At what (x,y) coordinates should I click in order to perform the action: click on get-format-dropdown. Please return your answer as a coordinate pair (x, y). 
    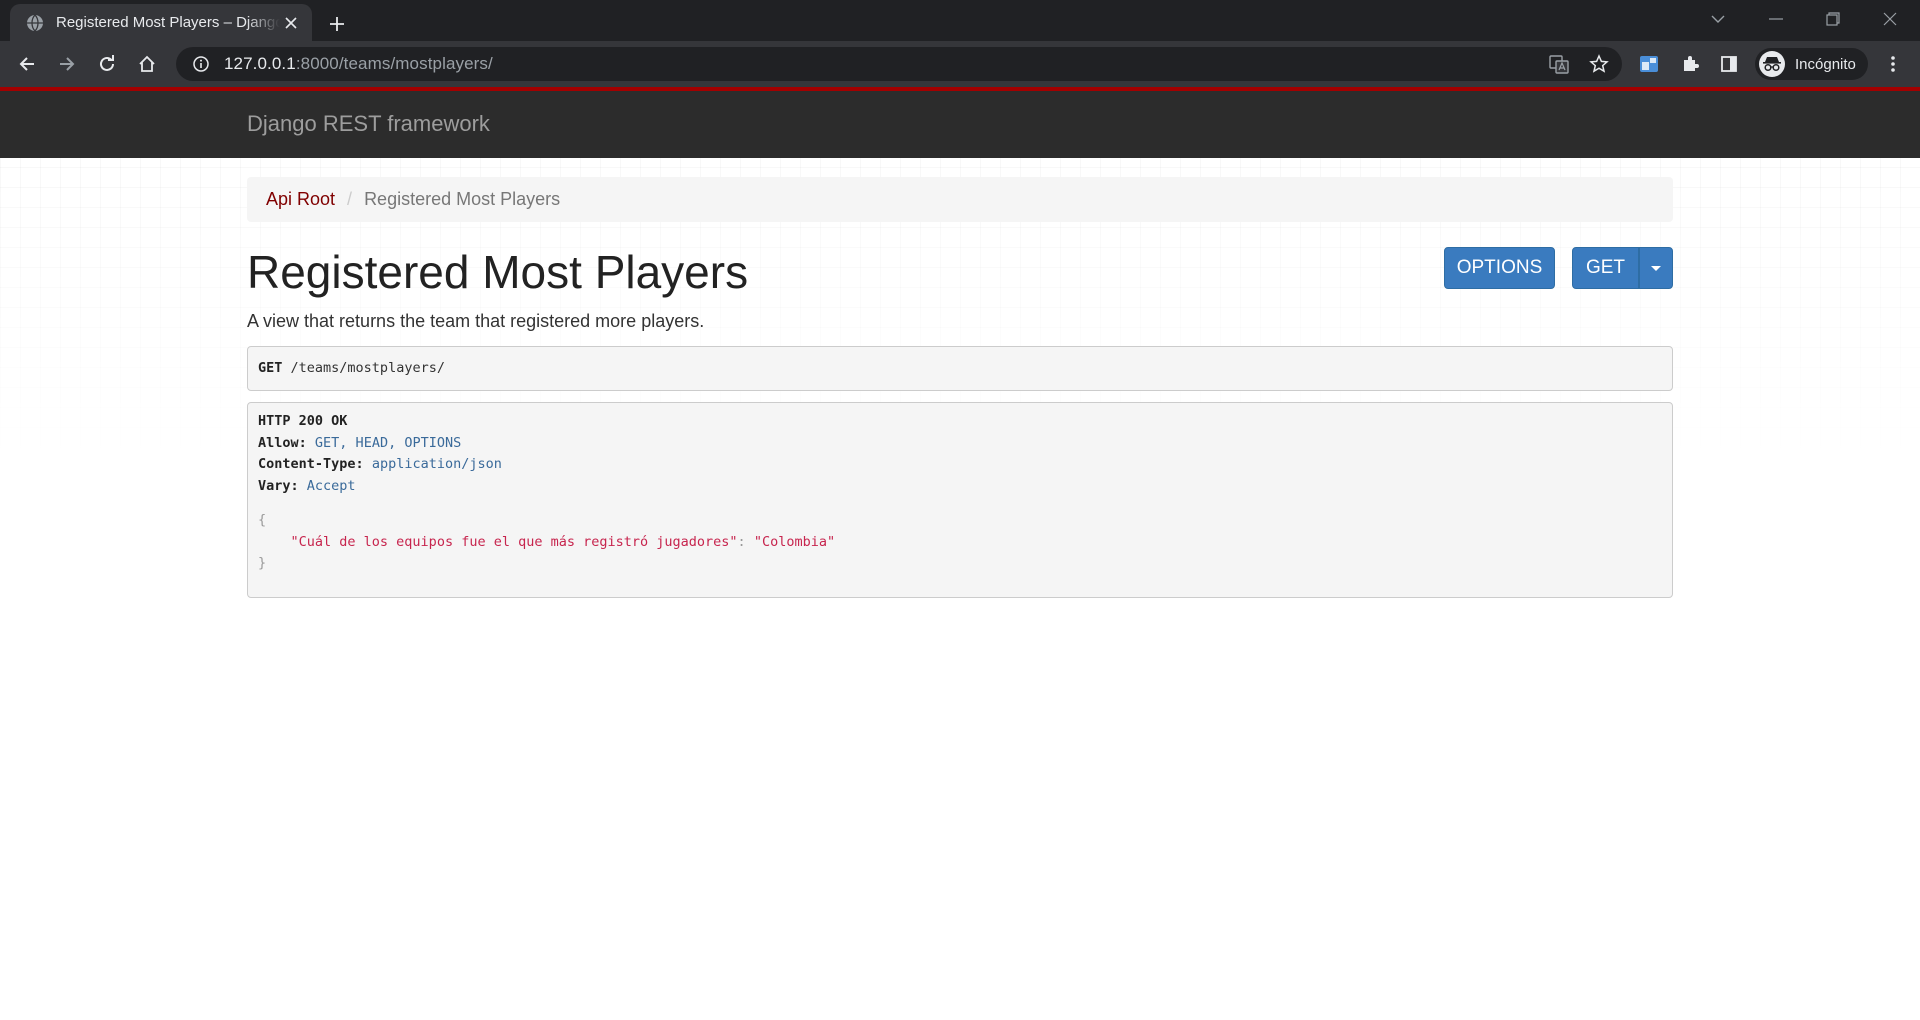
    Looking at the image, I should click on (1656, 268).